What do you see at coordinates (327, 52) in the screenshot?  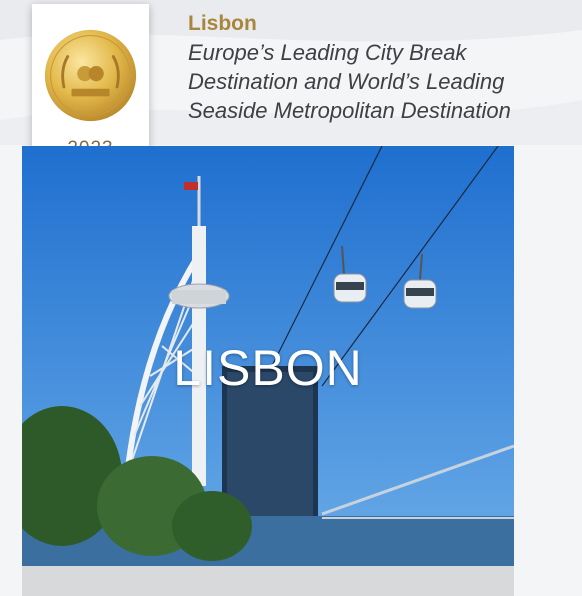 I see `subtitle-line: Europe’s Leading City Break` at bounding box center [327, 52].